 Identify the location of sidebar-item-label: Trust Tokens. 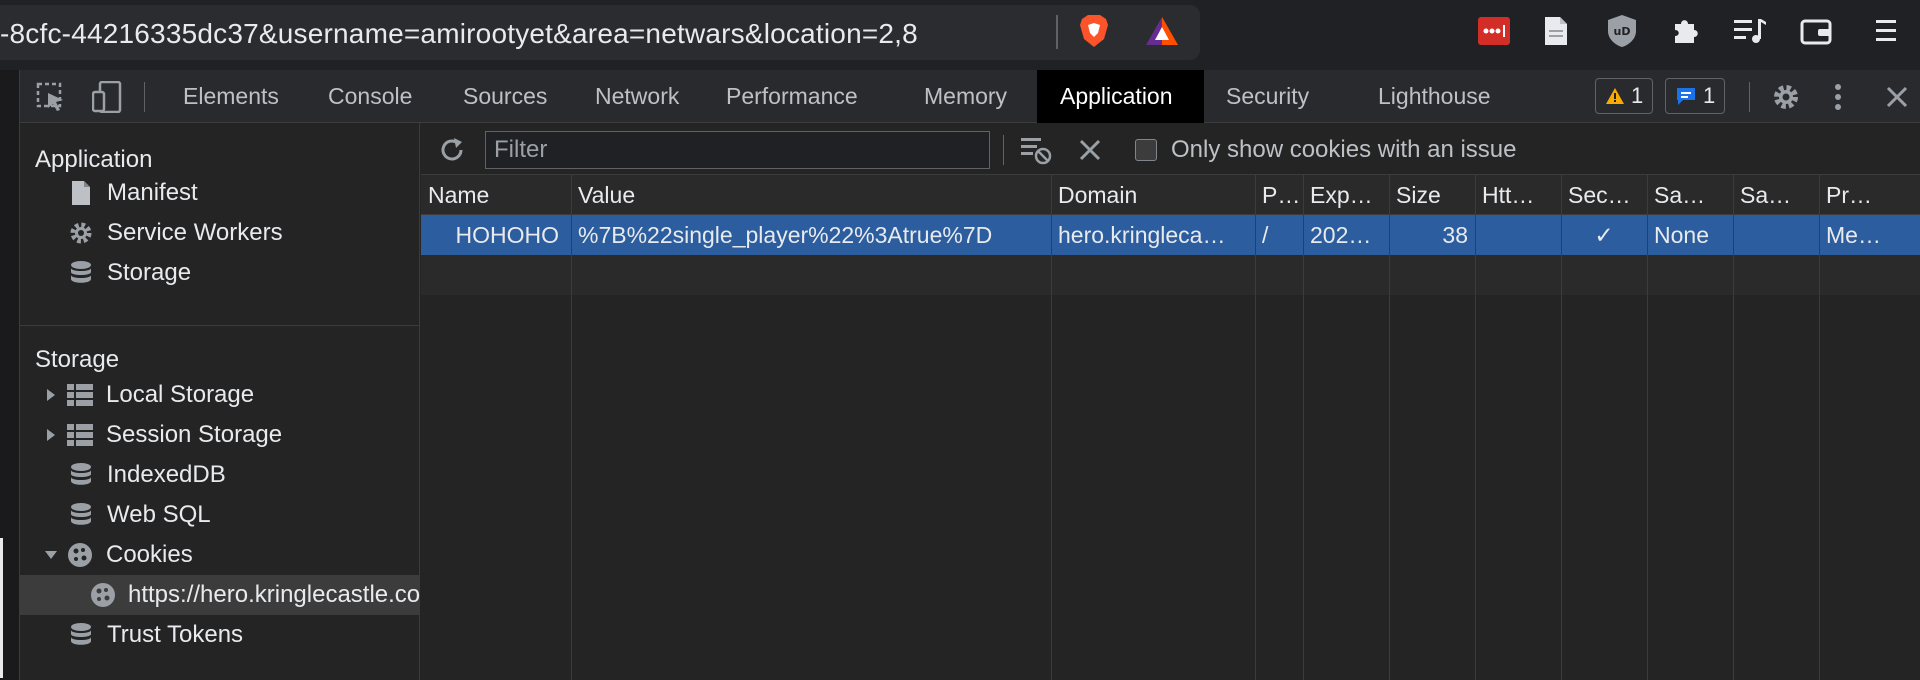
(175, 634).